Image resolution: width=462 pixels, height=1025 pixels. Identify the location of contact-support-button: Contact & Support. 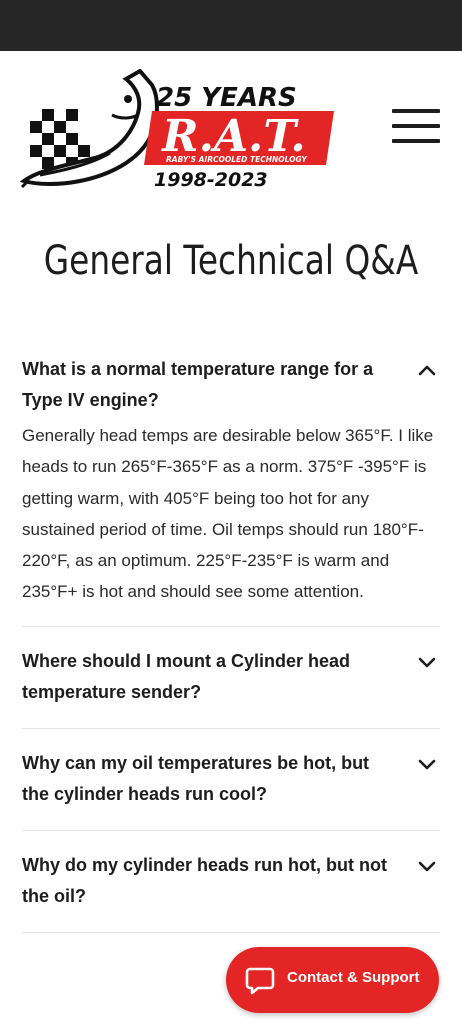
(332, 980).